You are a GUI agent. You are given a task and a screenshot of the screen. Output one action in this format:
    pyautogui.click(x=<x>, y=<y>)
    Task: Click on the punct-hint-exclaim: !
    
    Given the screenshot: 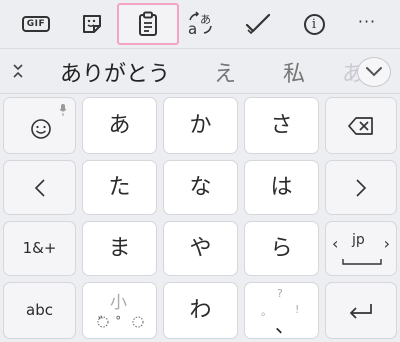 What is the action you would take?
    pyautogui.click(x=297, y=309)
    